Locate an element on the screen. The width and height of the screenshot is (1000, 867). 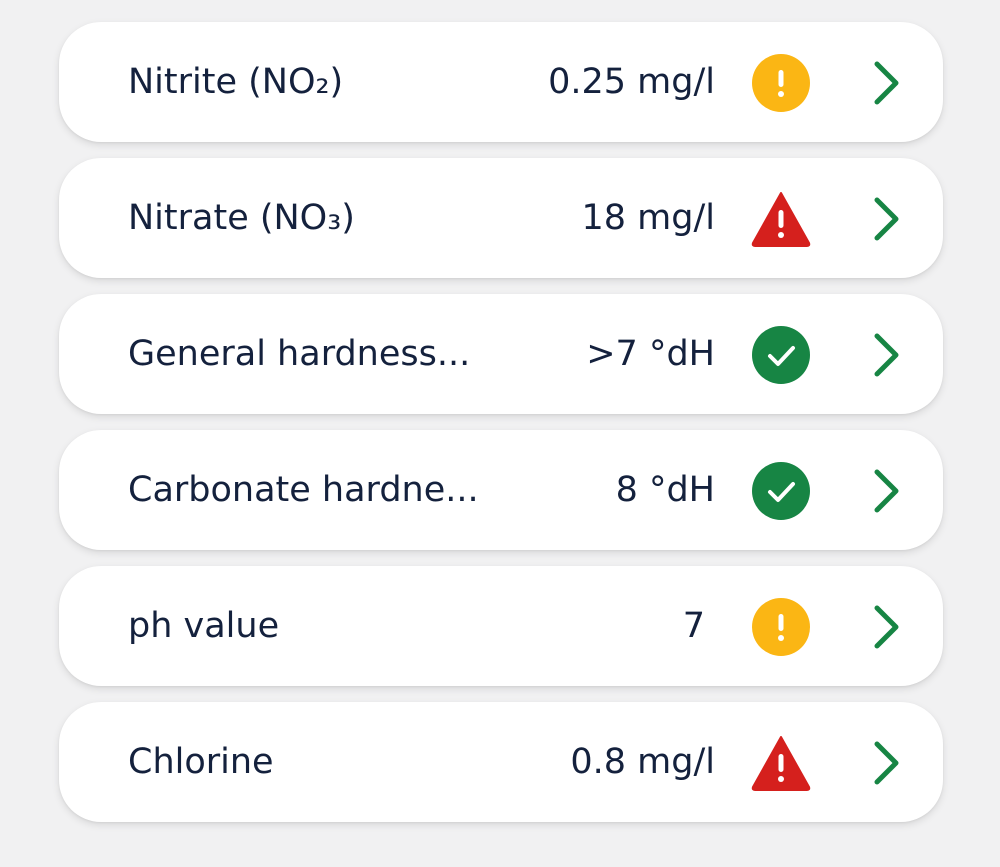
parameter-label: ph value is located at coordinates (204, 626).